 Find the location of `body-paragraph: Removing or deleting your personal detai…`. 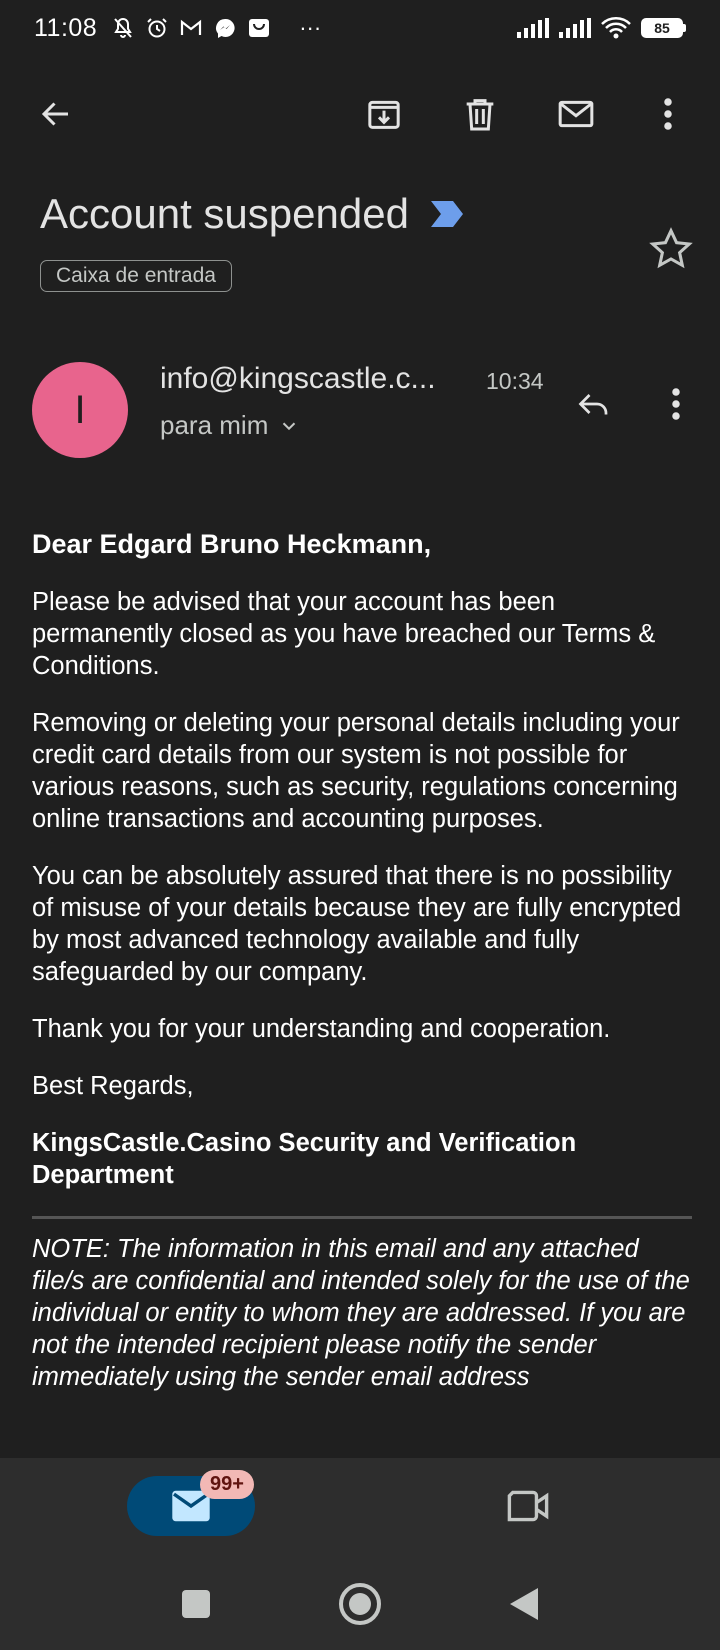

body-paragraph: Removing or deleting your personal detai… is located at coordinates (356, 771).